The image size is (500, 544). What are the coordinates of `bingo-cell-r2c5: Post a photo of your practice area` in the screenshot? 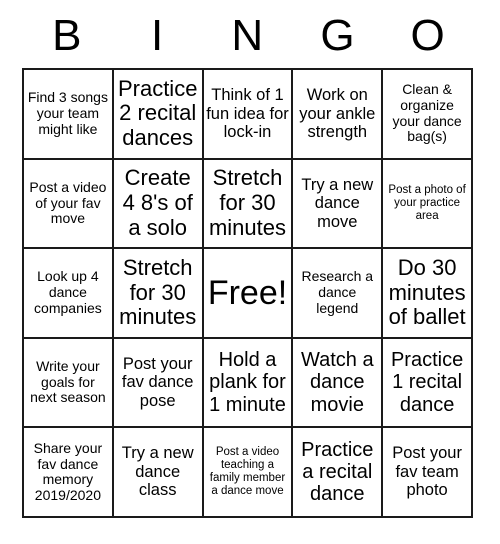 It's located at (428, 204).